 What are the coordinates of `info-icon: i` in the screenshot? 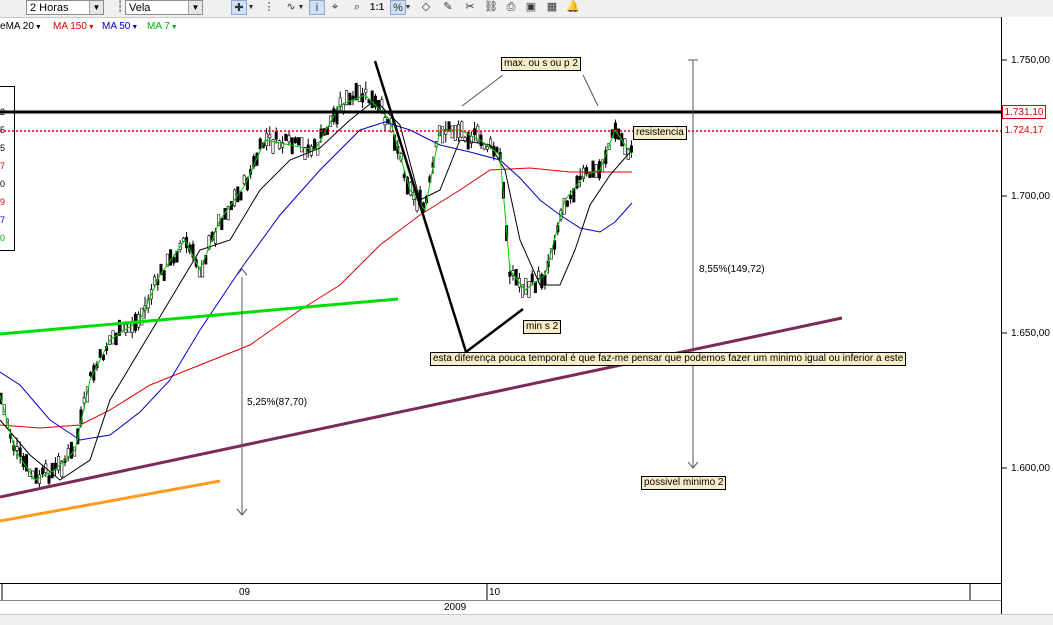 It's located at (317, 7).